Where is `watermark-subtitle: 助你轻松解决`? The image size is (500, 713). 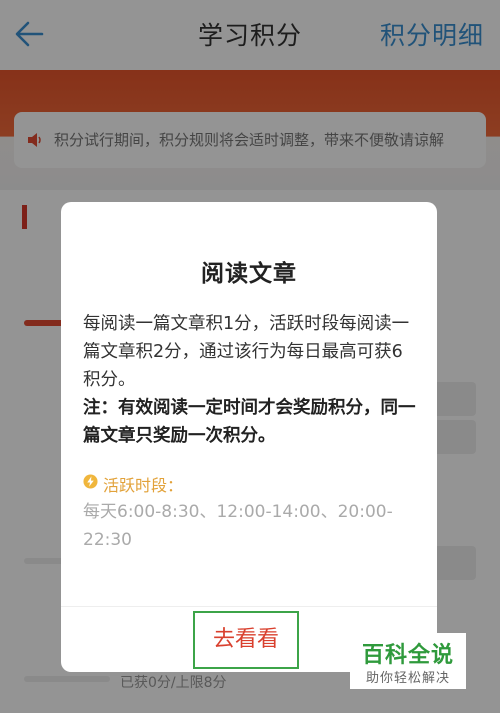
watermark-subtitle: 助你轻松解决 is located at coordinates (407, 678).